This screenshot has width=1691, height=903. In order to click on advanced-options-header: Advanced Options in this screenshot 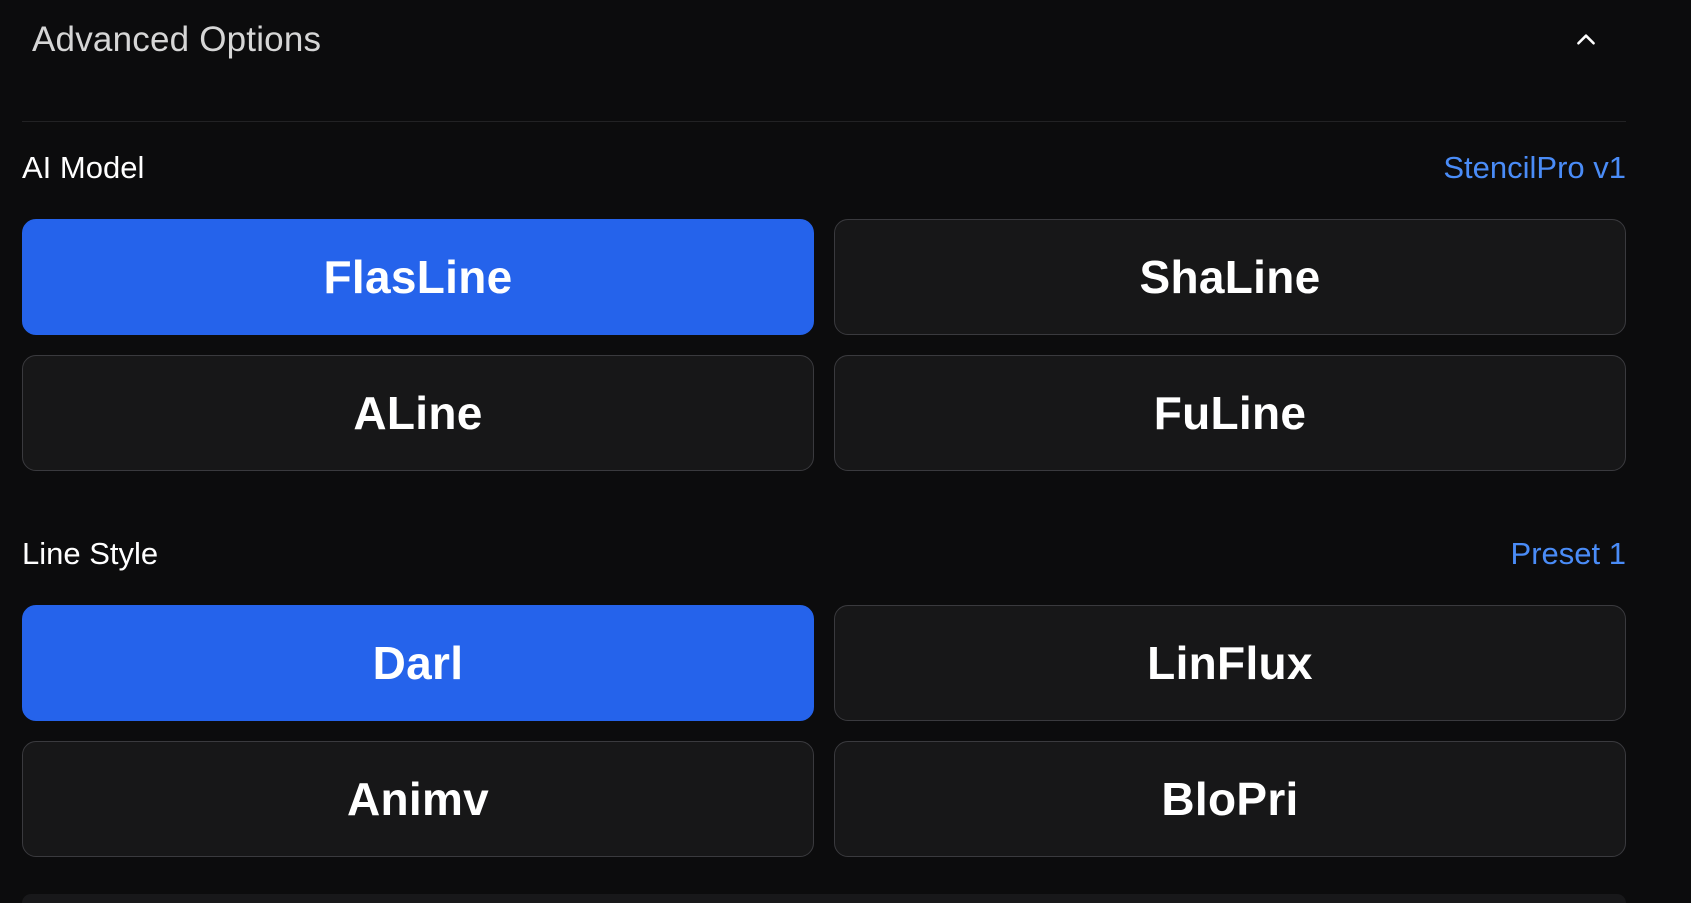, I will do `click(813, 40)`.